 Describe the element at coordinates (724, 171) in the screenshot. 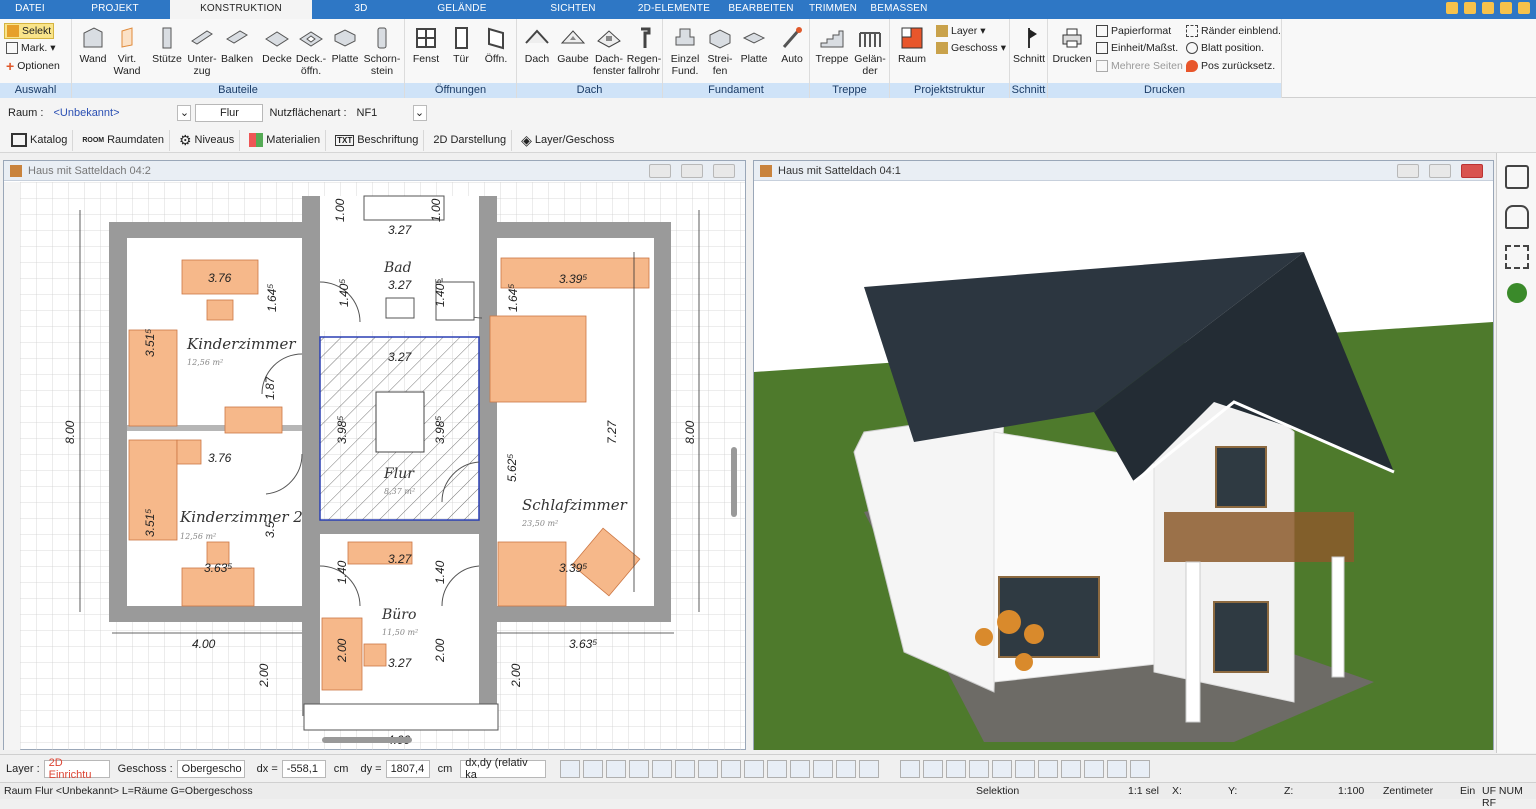

I see `plan-close-button` at that location.